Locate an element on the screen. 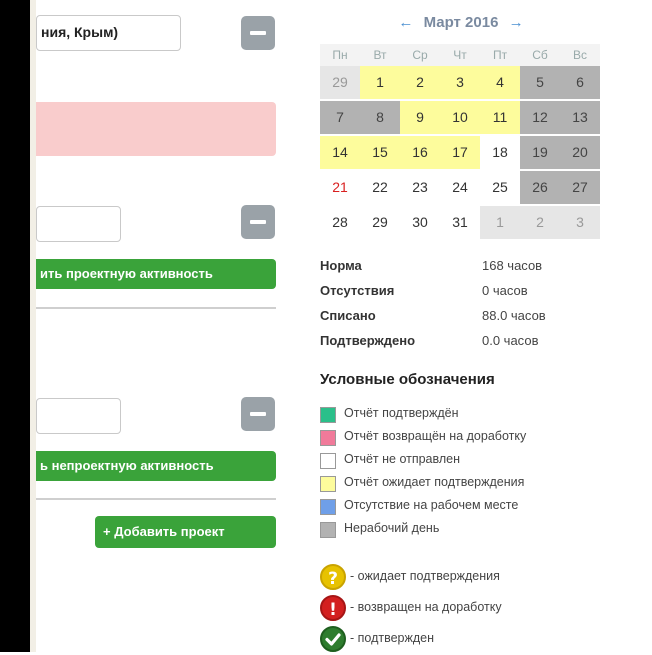 The width and height of the screenshot is (652, 655). window-edge-strip is located at coordinates (33, 326).